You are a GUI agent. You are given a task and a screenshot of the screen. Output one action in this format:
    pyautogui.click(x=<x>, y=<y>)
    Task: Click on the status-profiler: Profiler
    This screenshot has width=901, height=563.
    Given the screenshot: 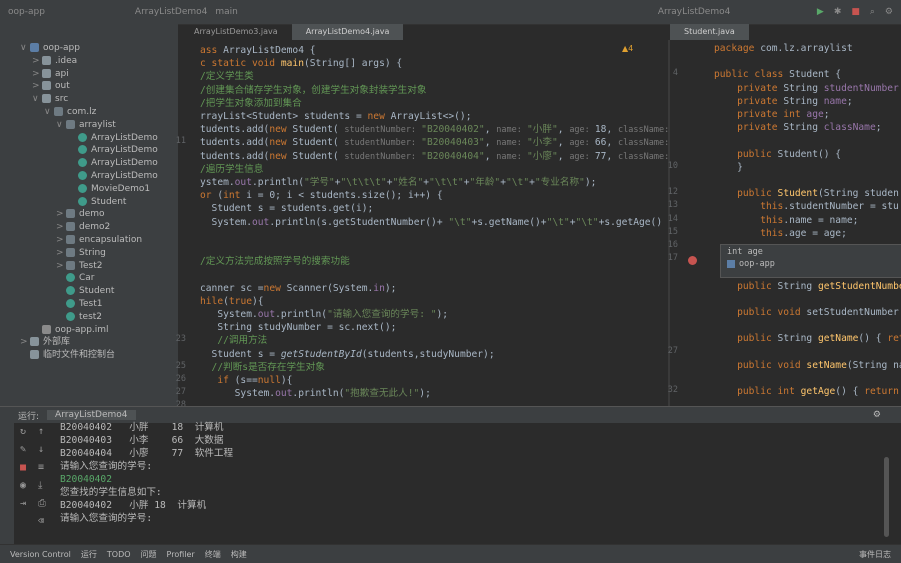 What is the action you would take?
    pyautogui.click(x=181, y=554)
    